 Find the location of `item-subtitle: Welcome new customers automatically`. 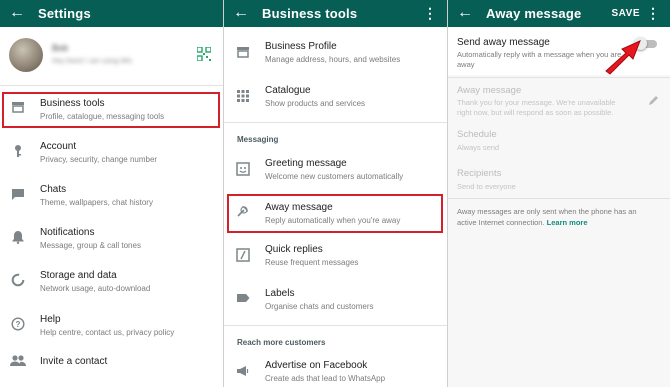

item-subtitle: Welcome new customers automatically is located at coordinates (334, 176).